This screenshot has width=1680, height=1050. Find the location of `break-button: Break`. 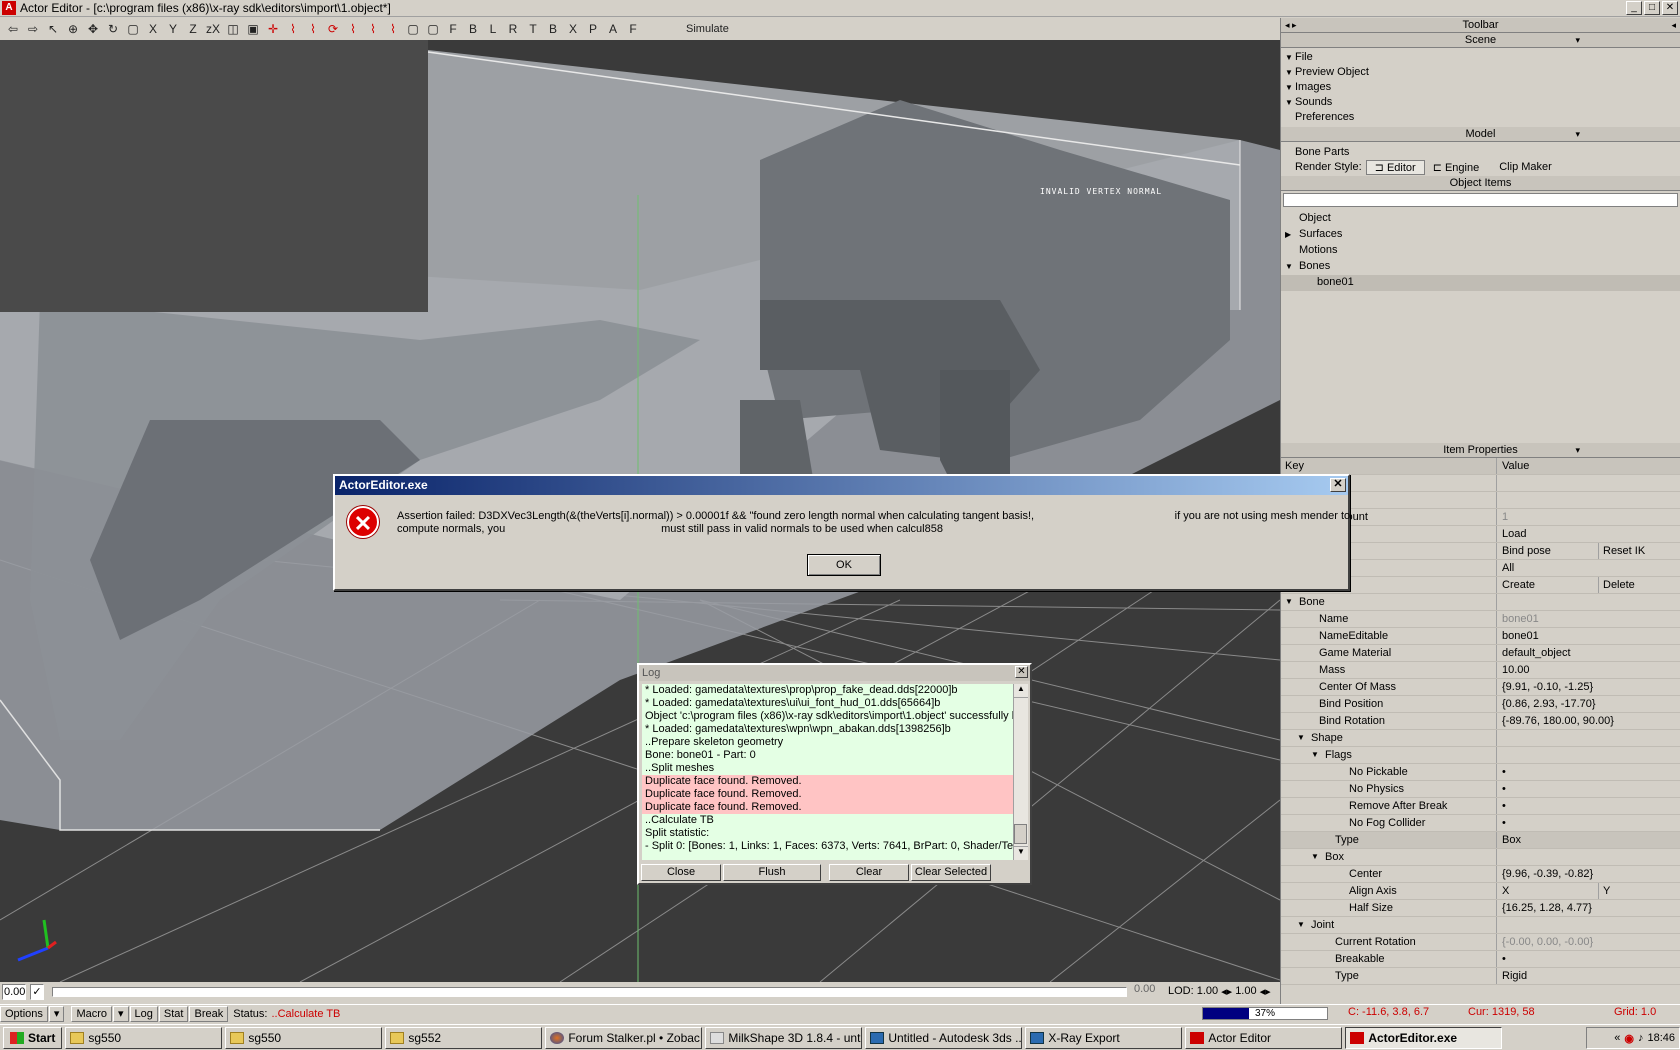

break-button: Break is located at coordinates (209, 1013).